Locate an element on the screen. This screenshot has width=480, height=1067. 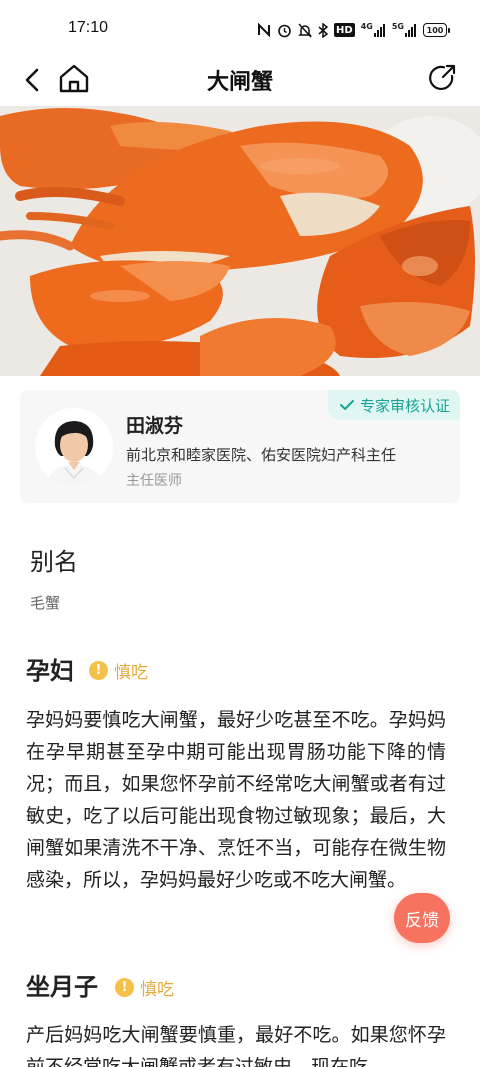
caution-badge-postpartum: ! 慎吃 is located at coordinates (144, 987).